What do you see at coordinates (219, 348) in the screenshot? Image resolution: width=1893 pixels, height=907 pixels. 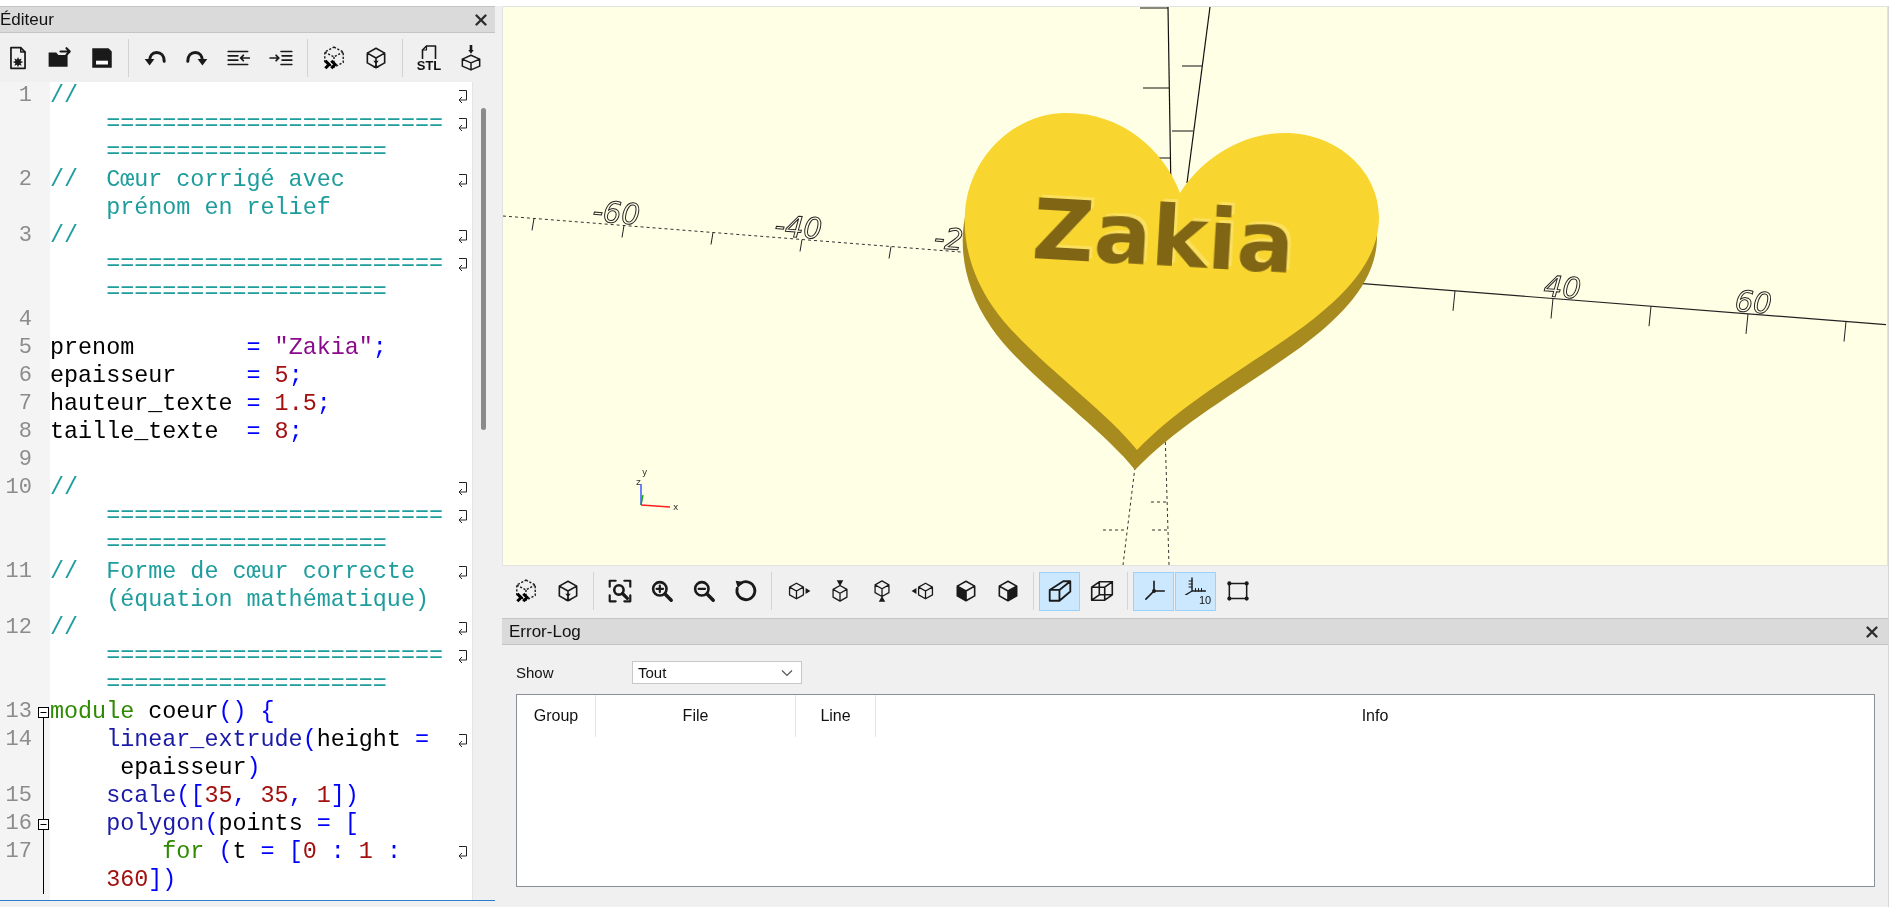 I see `code-line: prenom = "Zakia";` at bounding box center [219, 348].